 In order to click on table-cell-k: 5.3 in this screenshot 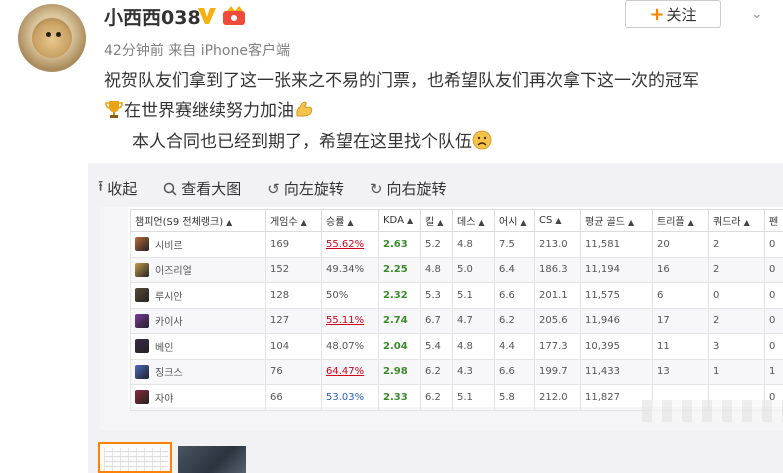, I will do `click(436, 295)`.